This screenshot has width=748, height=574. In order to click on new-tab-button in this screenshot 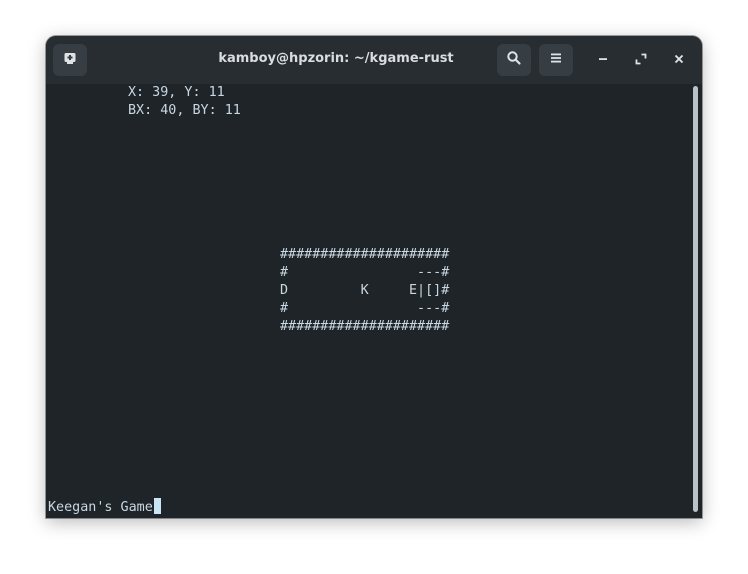, I will do `click(70, 60)`.